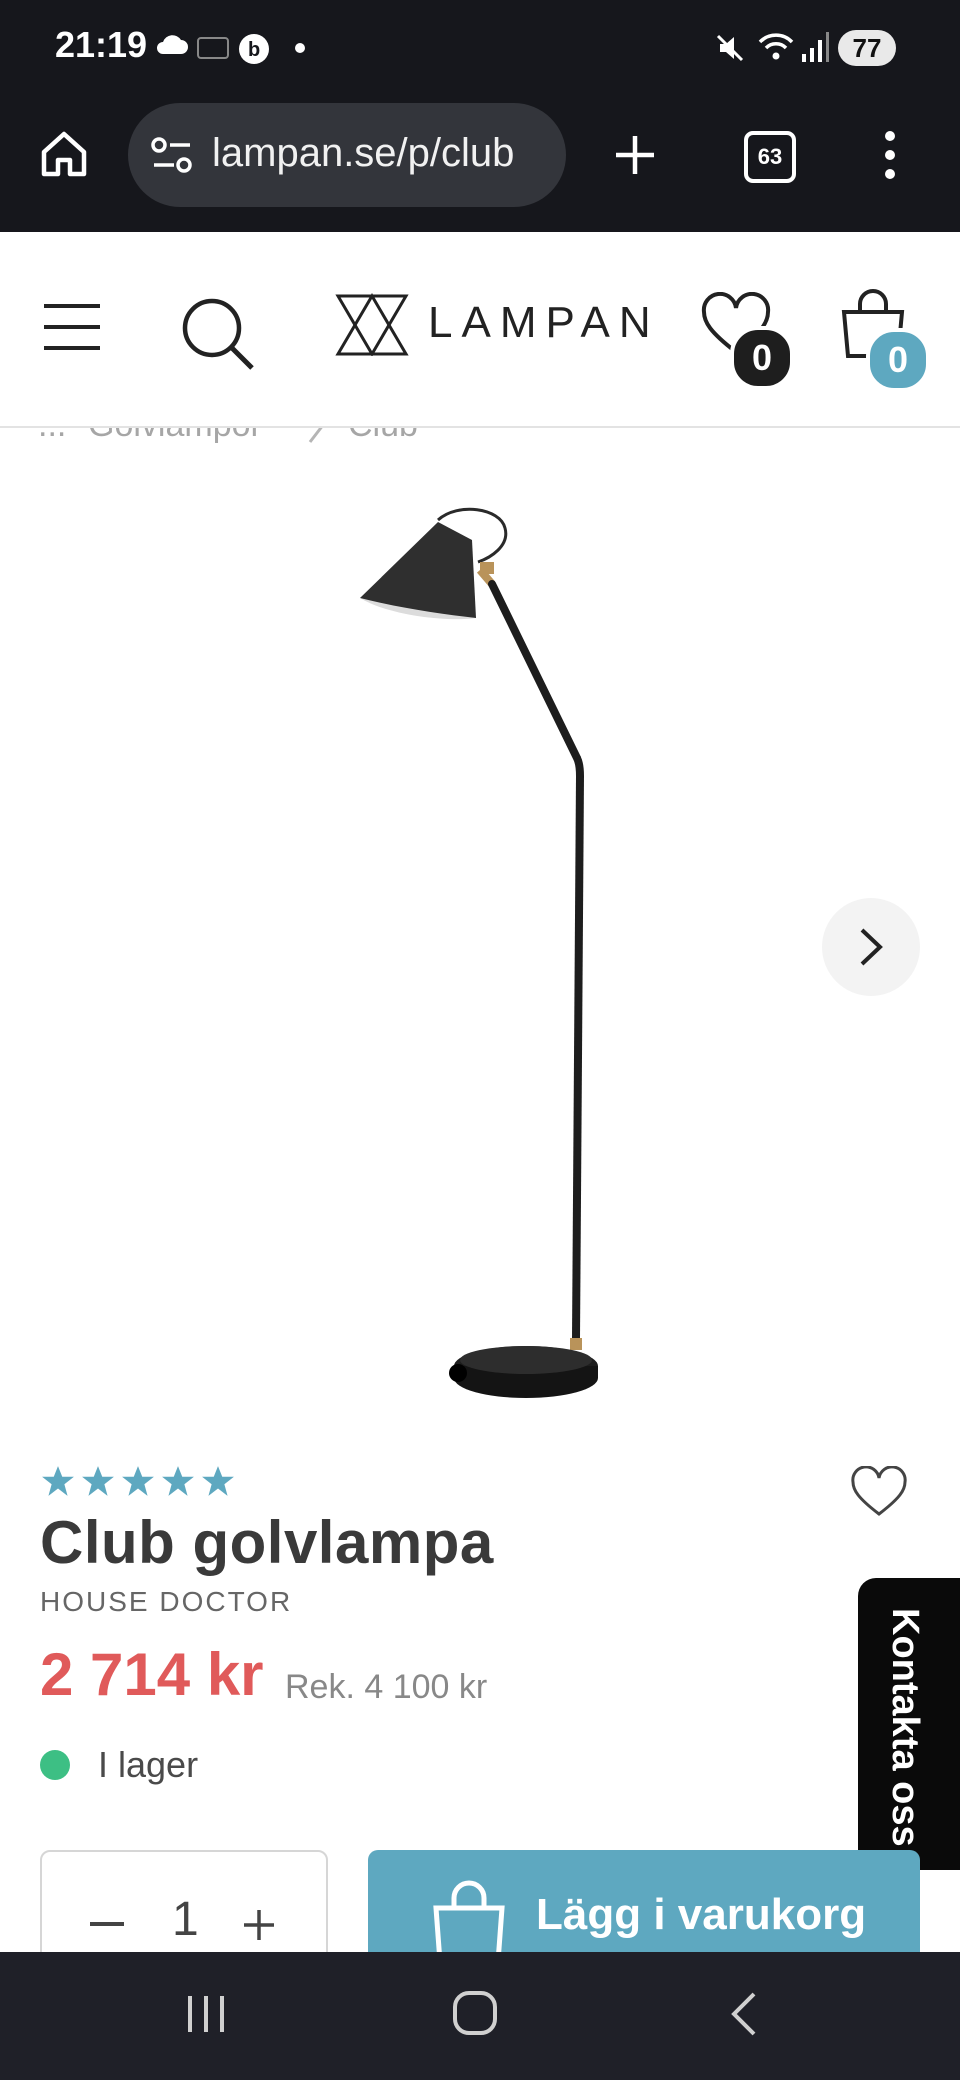  What do you see at coordinates (867, 48) in the screenshot?
I see `battery-indicator: 77` at bounding box center [867, 48].